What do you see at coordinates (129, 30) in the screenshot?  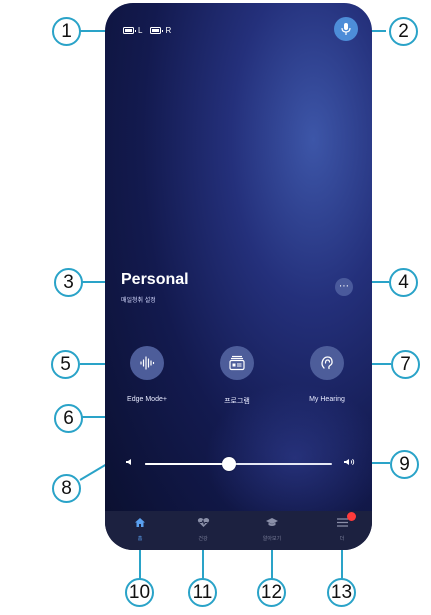 I see `battery-icon-left` at bounding box center [129, 30].